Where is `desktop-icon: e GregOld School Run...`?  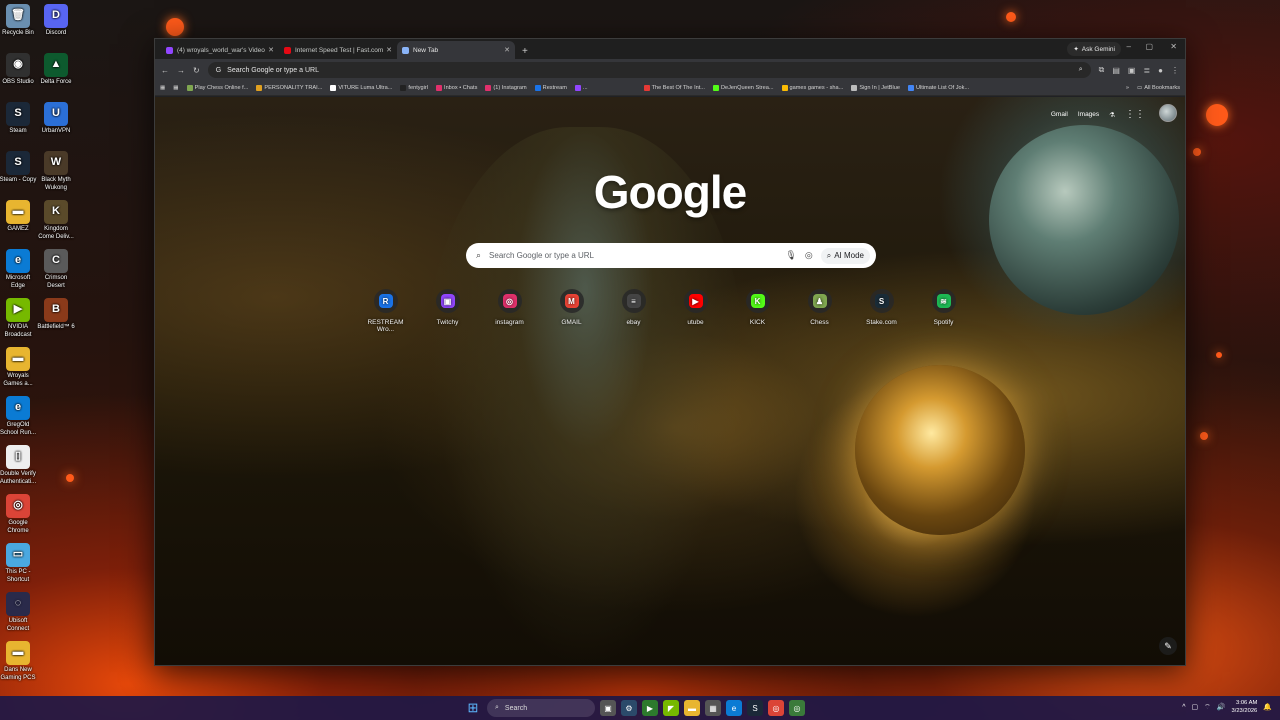
desktop-icon: e GregOld School Run... is located at coordinates (19, 416).